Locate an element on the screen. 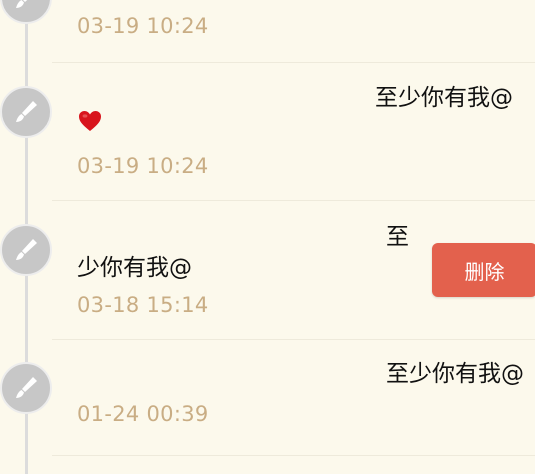  timestamp: 01-24 00:39 is located at coordinates (143, 414).